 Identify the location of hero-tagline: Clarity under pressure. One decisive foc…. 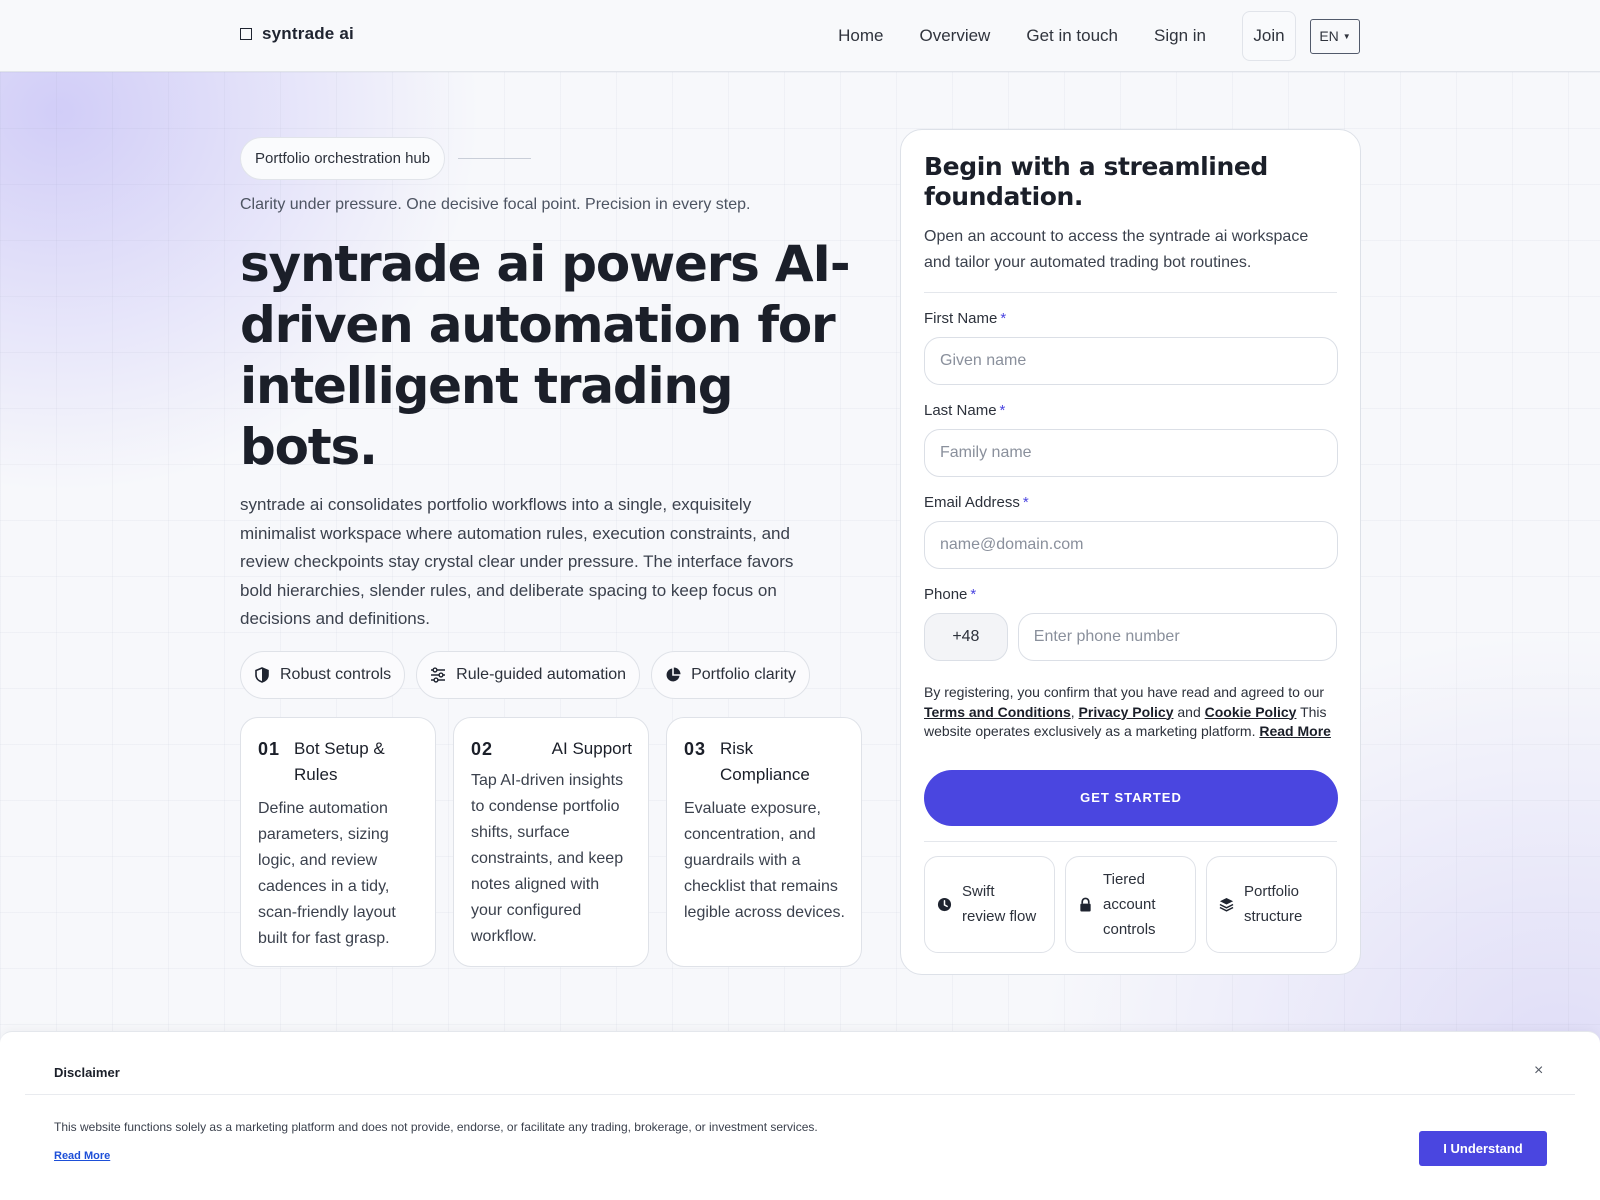
(495, 204).